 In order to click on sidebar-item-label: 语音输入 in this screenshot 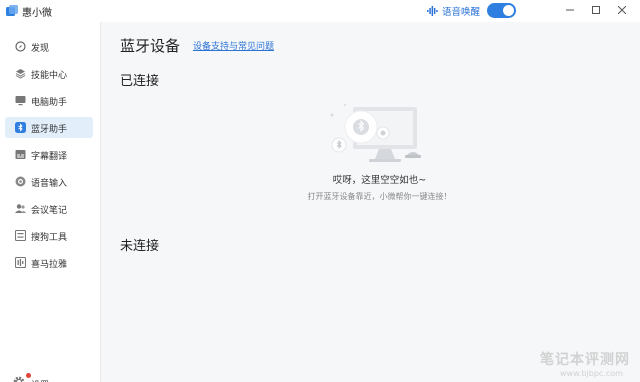, I will do `click(49, 184)`.